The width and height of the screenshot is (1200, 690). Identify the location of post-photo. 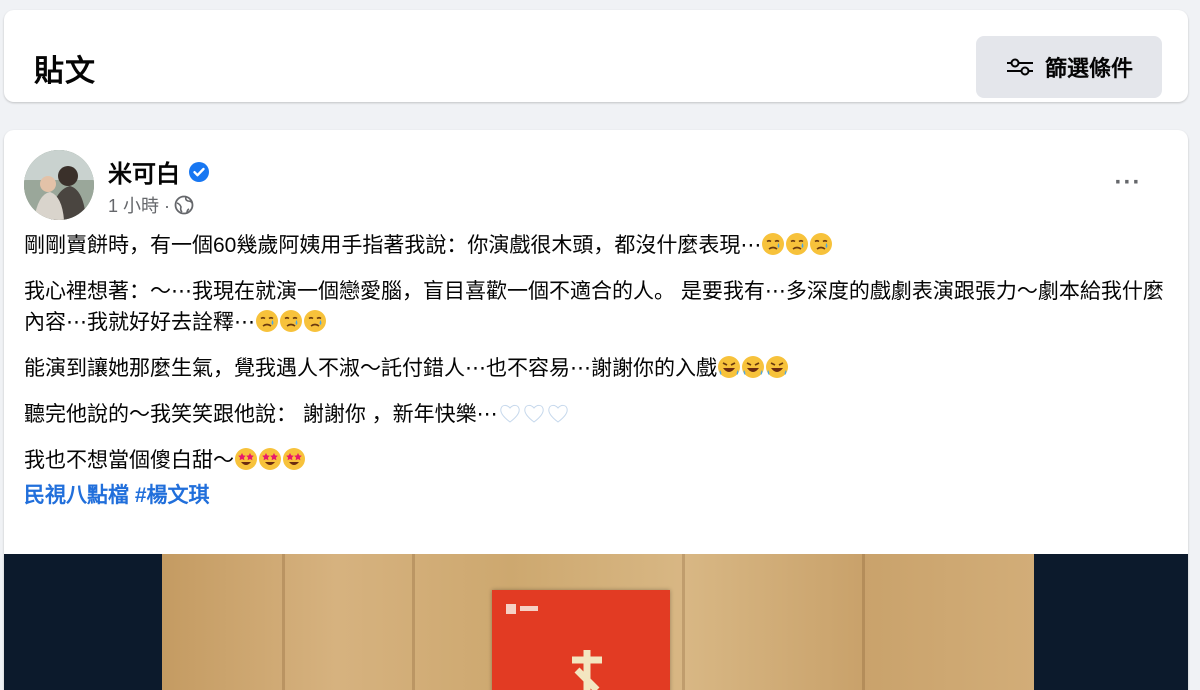
(598, 622).